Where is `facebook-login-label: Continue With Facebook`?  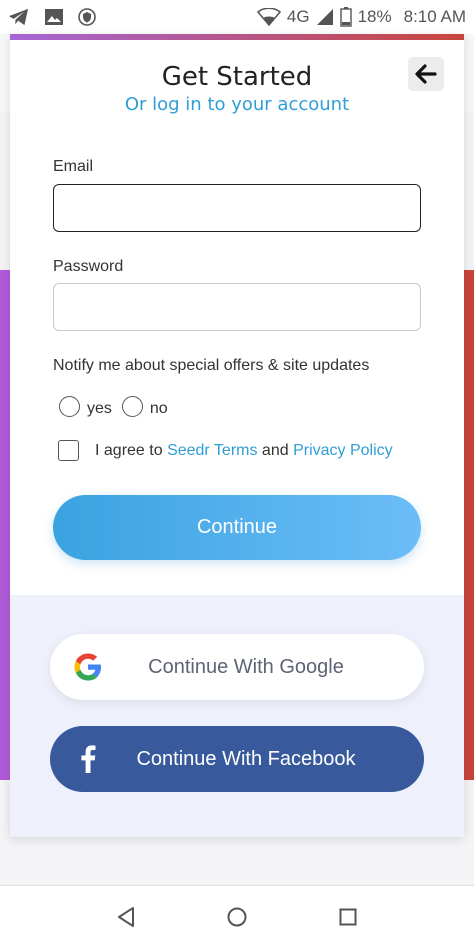 facebook-login-label: Continue With Facebook is located at coordinates (246, 758).